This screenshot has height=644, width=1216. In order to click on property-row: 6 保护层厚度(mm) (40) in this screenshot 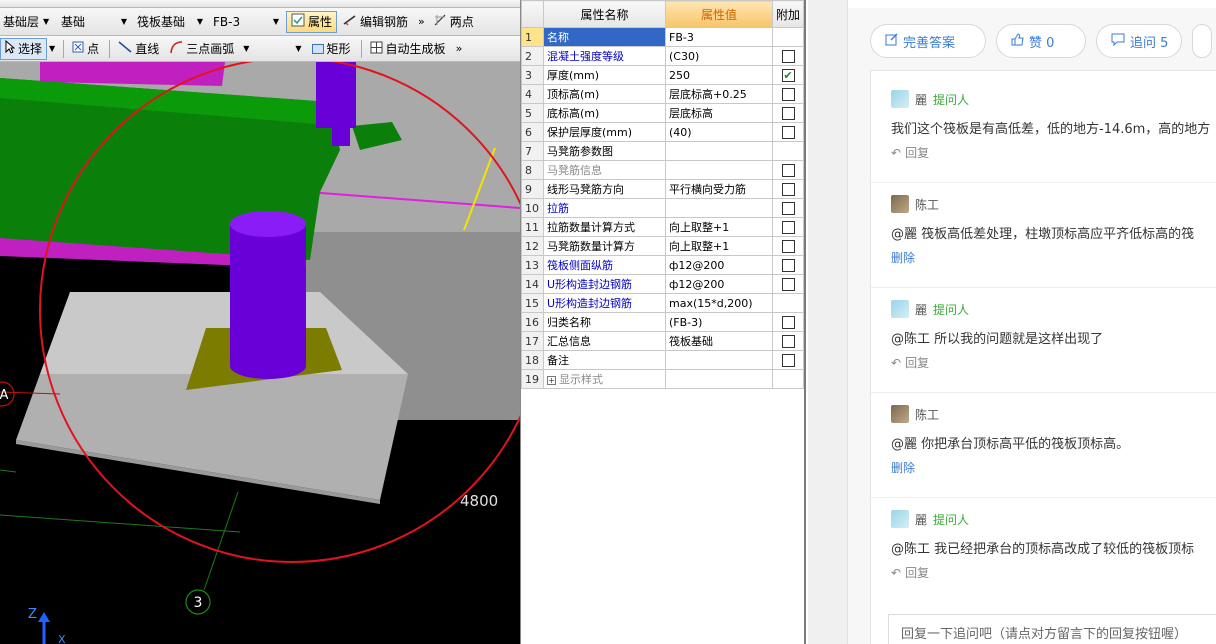, I will do `click(662, 132)`.